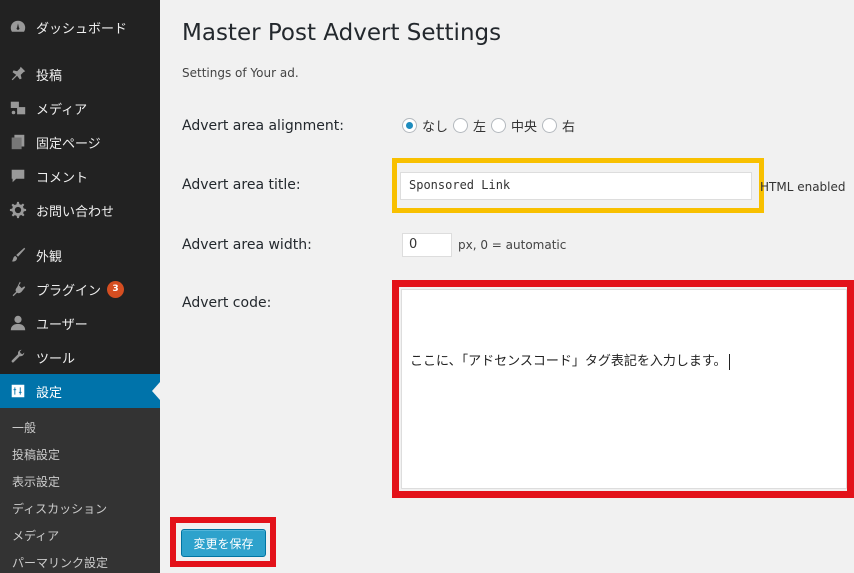 This screenshot has width=854, height=573. I want to click on sidebar-item-dashboard: ダッシュボード, so click(80, 27).